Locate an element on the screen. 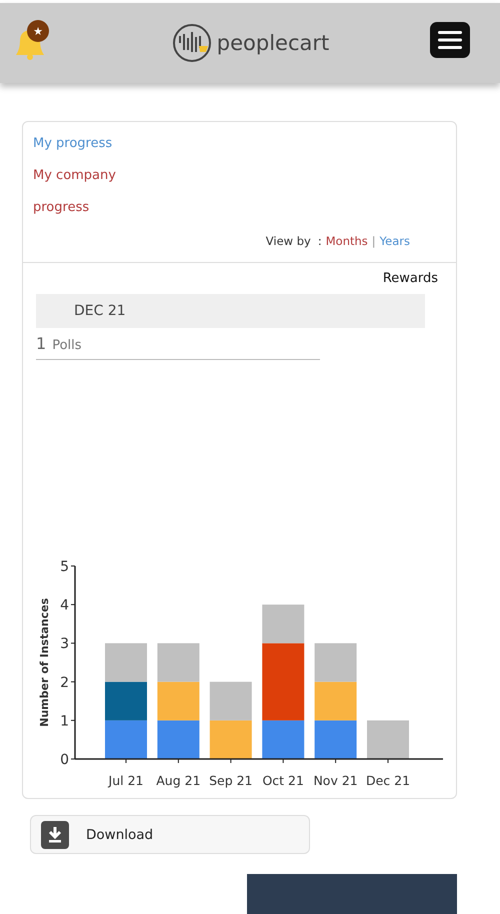 The height and width of the screenshot is (914, 500). x-tick-label: Aug 21 is located at coordinates (178, 780).